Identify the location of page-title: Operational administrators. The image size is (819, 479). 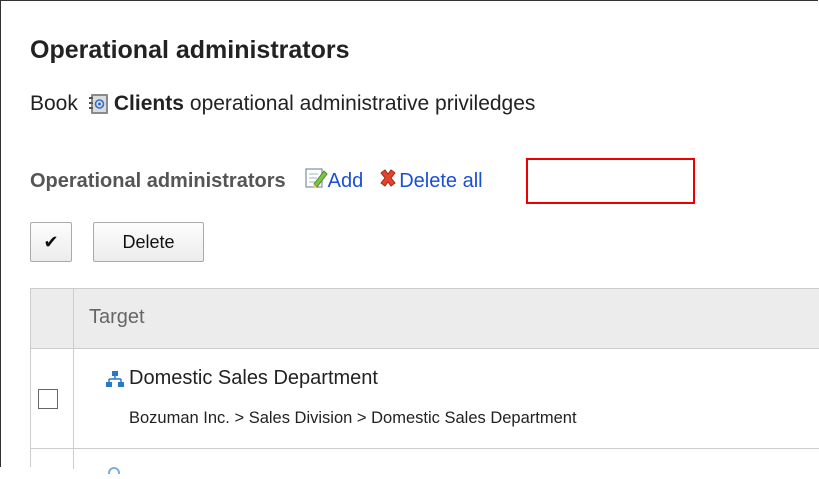
(190, 50).